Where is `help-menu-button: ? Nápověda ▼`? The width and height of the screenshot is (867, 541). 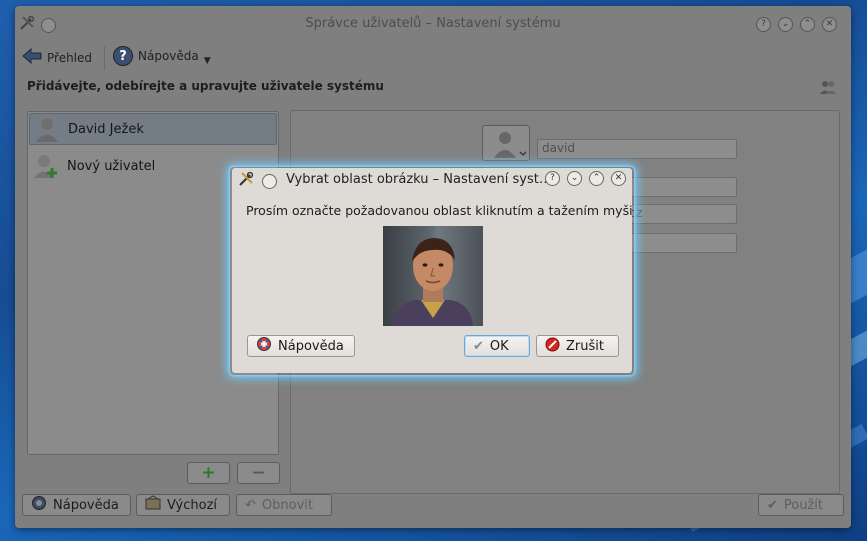
help-menu-button: ? Nápověda ▼ is located at coordinates (162, 56).